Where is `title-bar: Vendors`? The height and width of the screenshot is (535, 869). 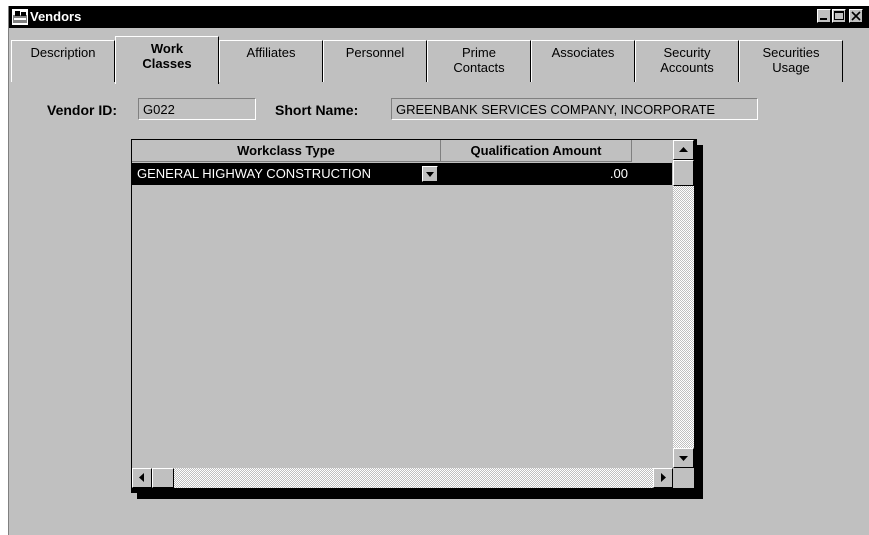
title-bar: Vendors is located at coordinates (439, 17).